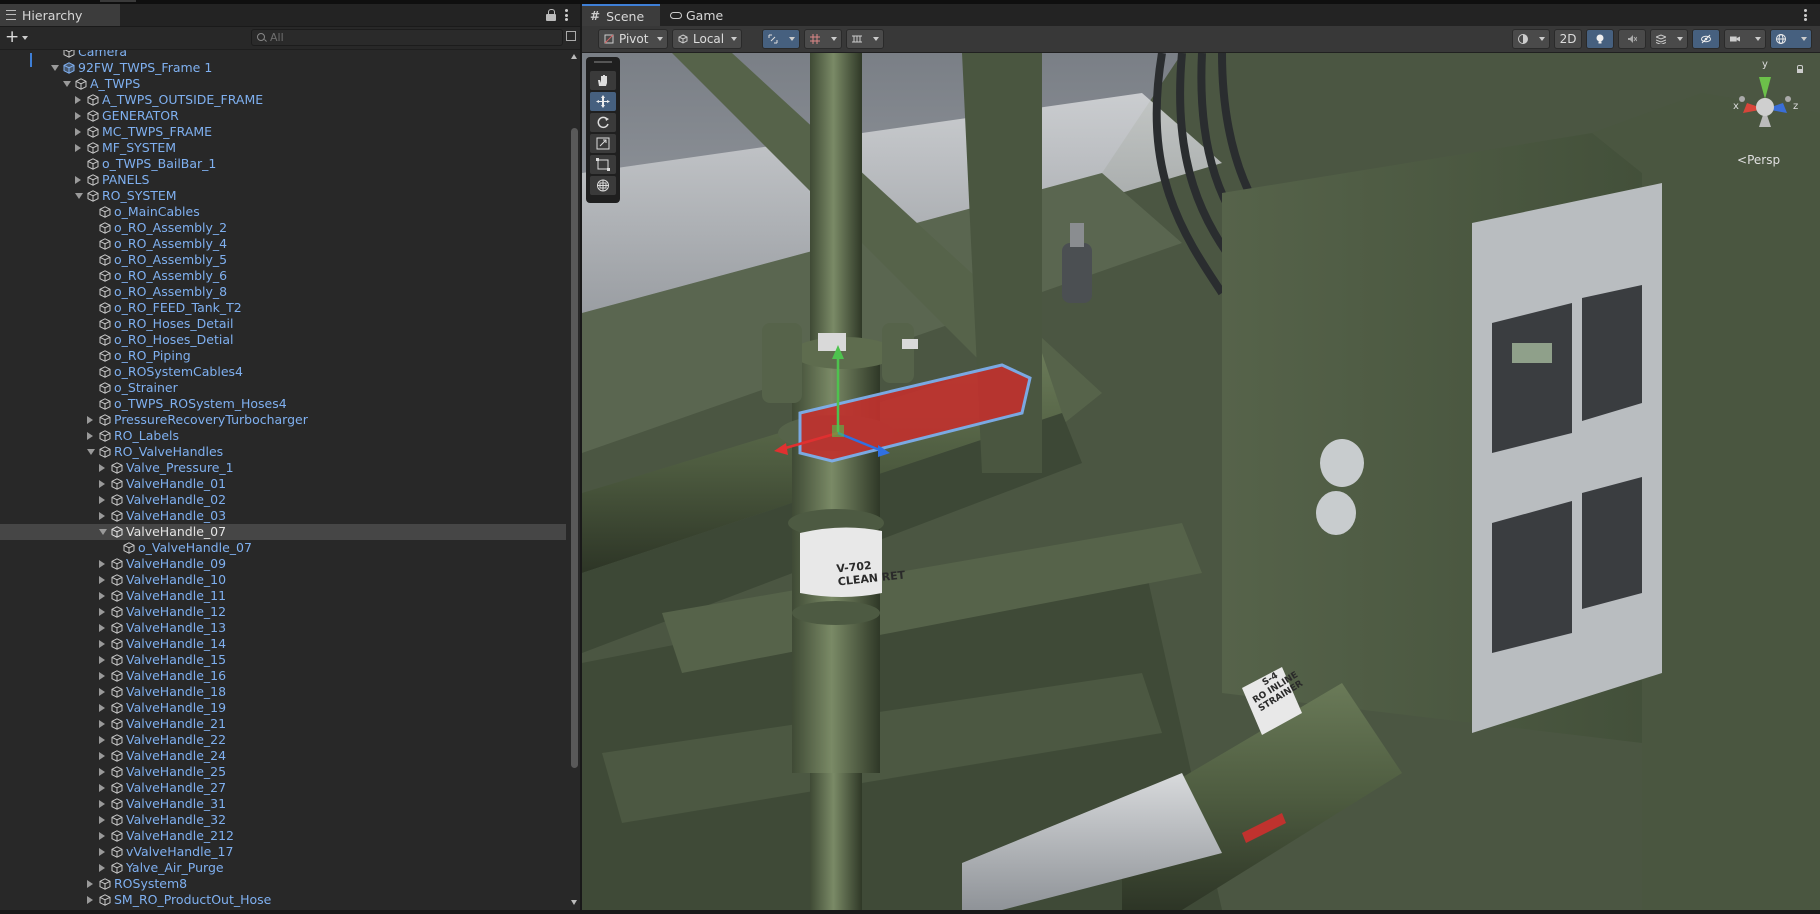 This screenshot has height=914, width=1820. I want to click on hierarchy-item: MF_SYSTEM, so click(283, 148).